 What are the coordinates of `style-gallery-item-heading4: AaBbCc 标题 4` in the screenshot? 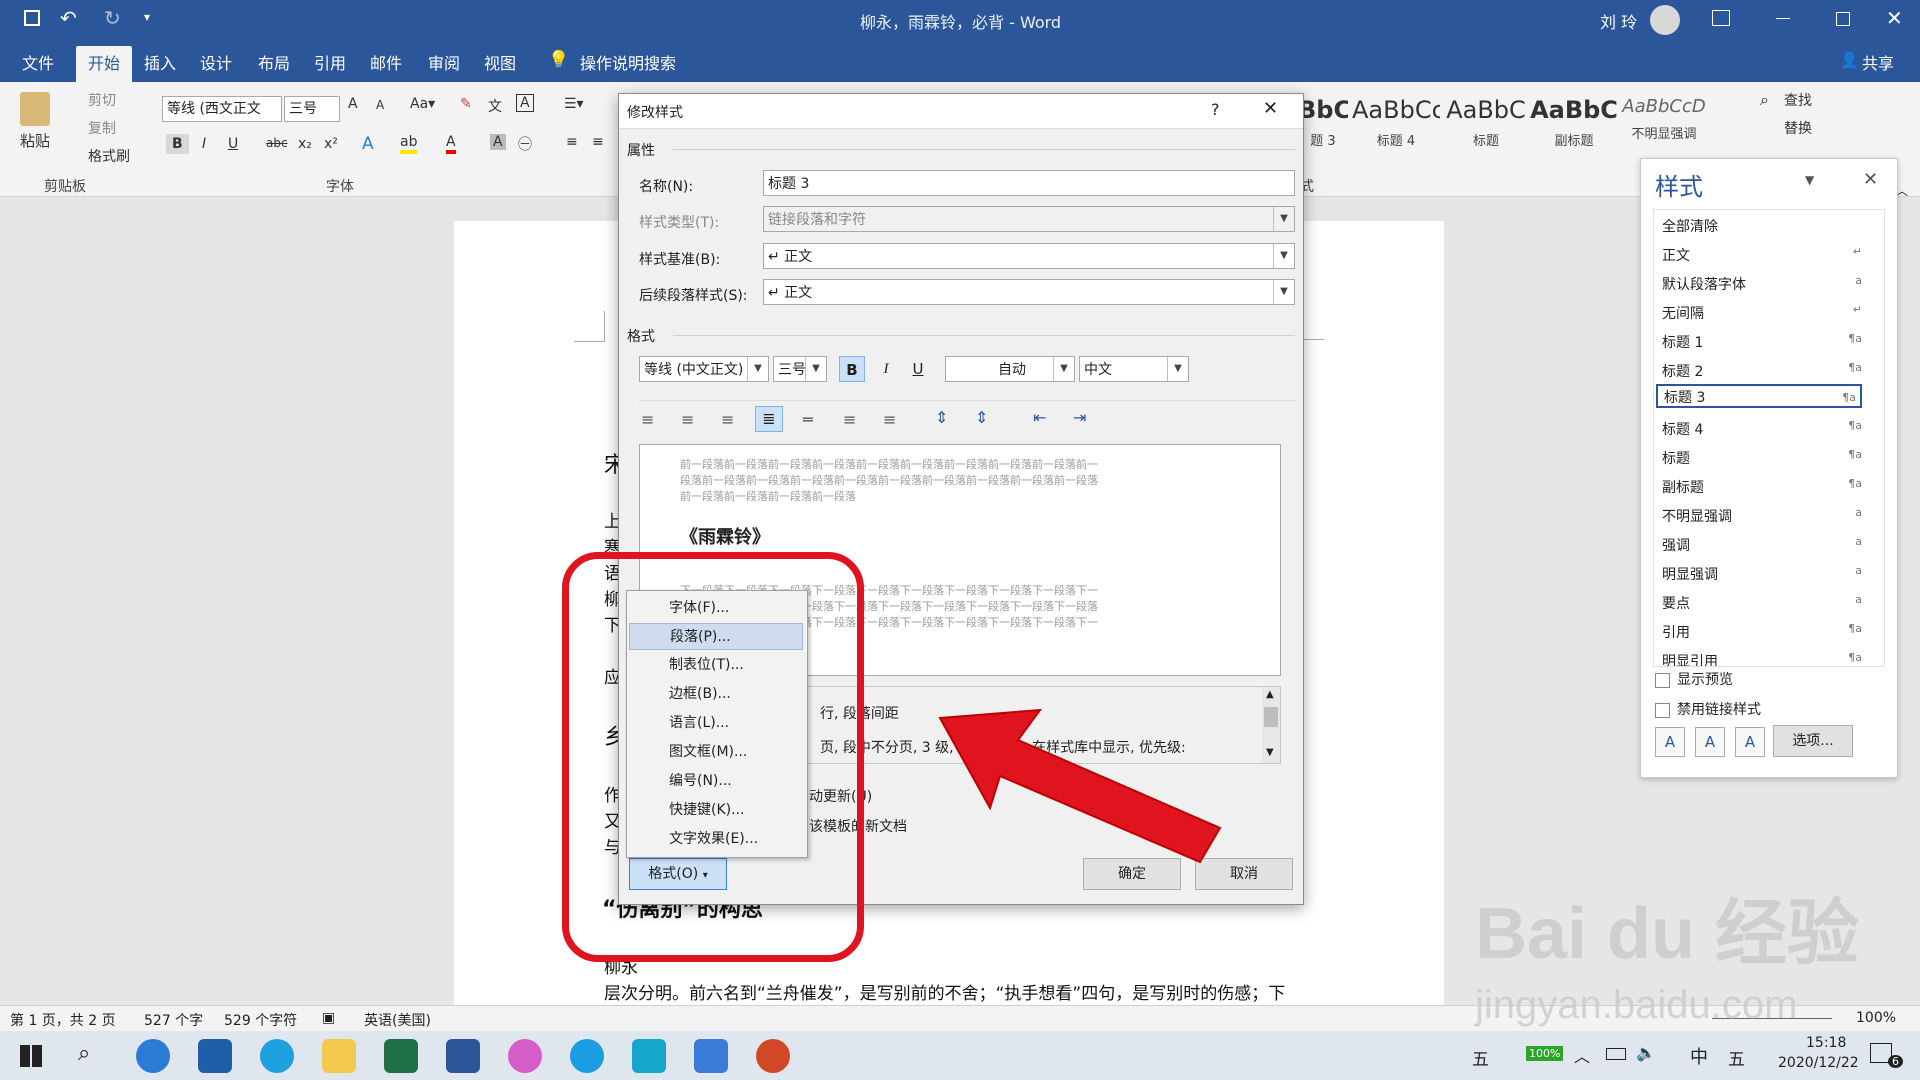 It's located at (1396, 124).